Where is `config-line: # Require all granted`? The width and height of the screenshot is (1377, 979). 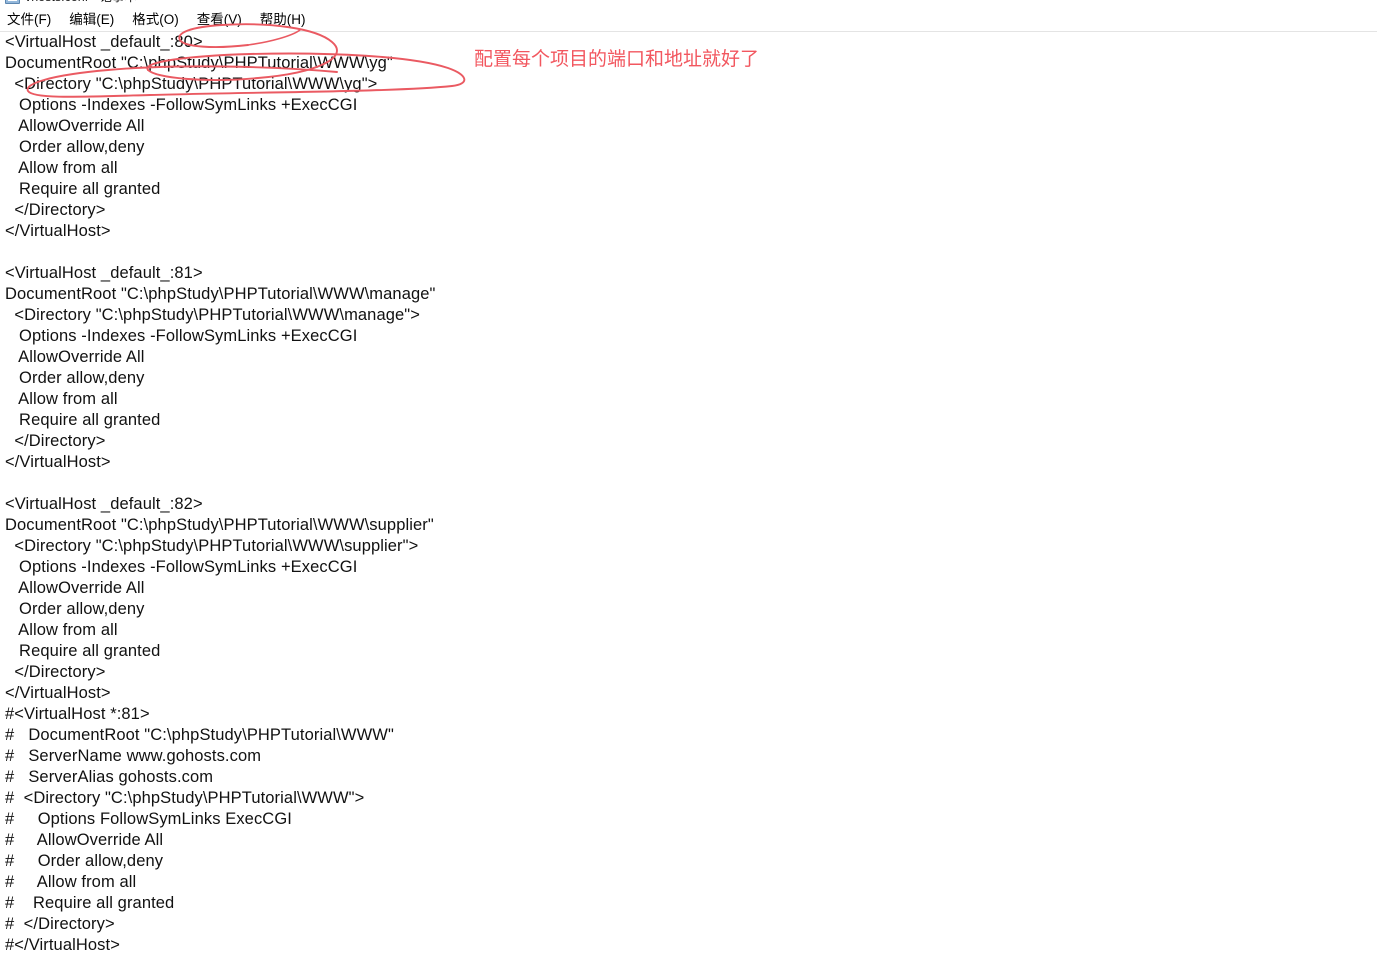 config-line: # Require all granted is located at coordinates (90, 903).